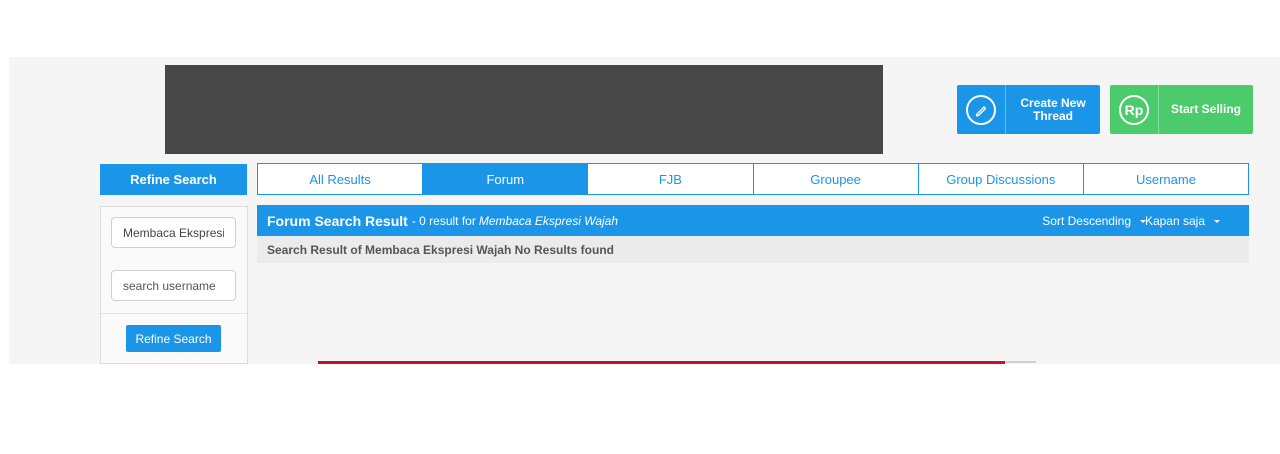 This screenshot has width=1280, height=454. I want to click on result-summary: - 0 result for, so click(443, 220).